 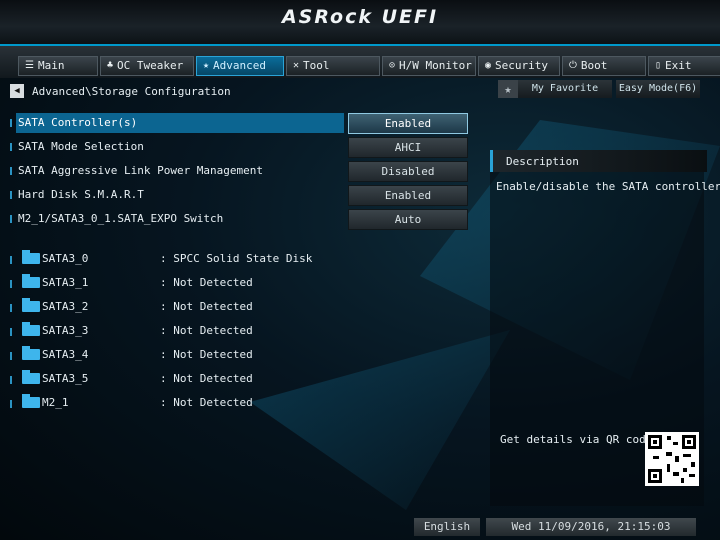 I want to click on favorite-star-icon: ★, so click(x=508, y=89).